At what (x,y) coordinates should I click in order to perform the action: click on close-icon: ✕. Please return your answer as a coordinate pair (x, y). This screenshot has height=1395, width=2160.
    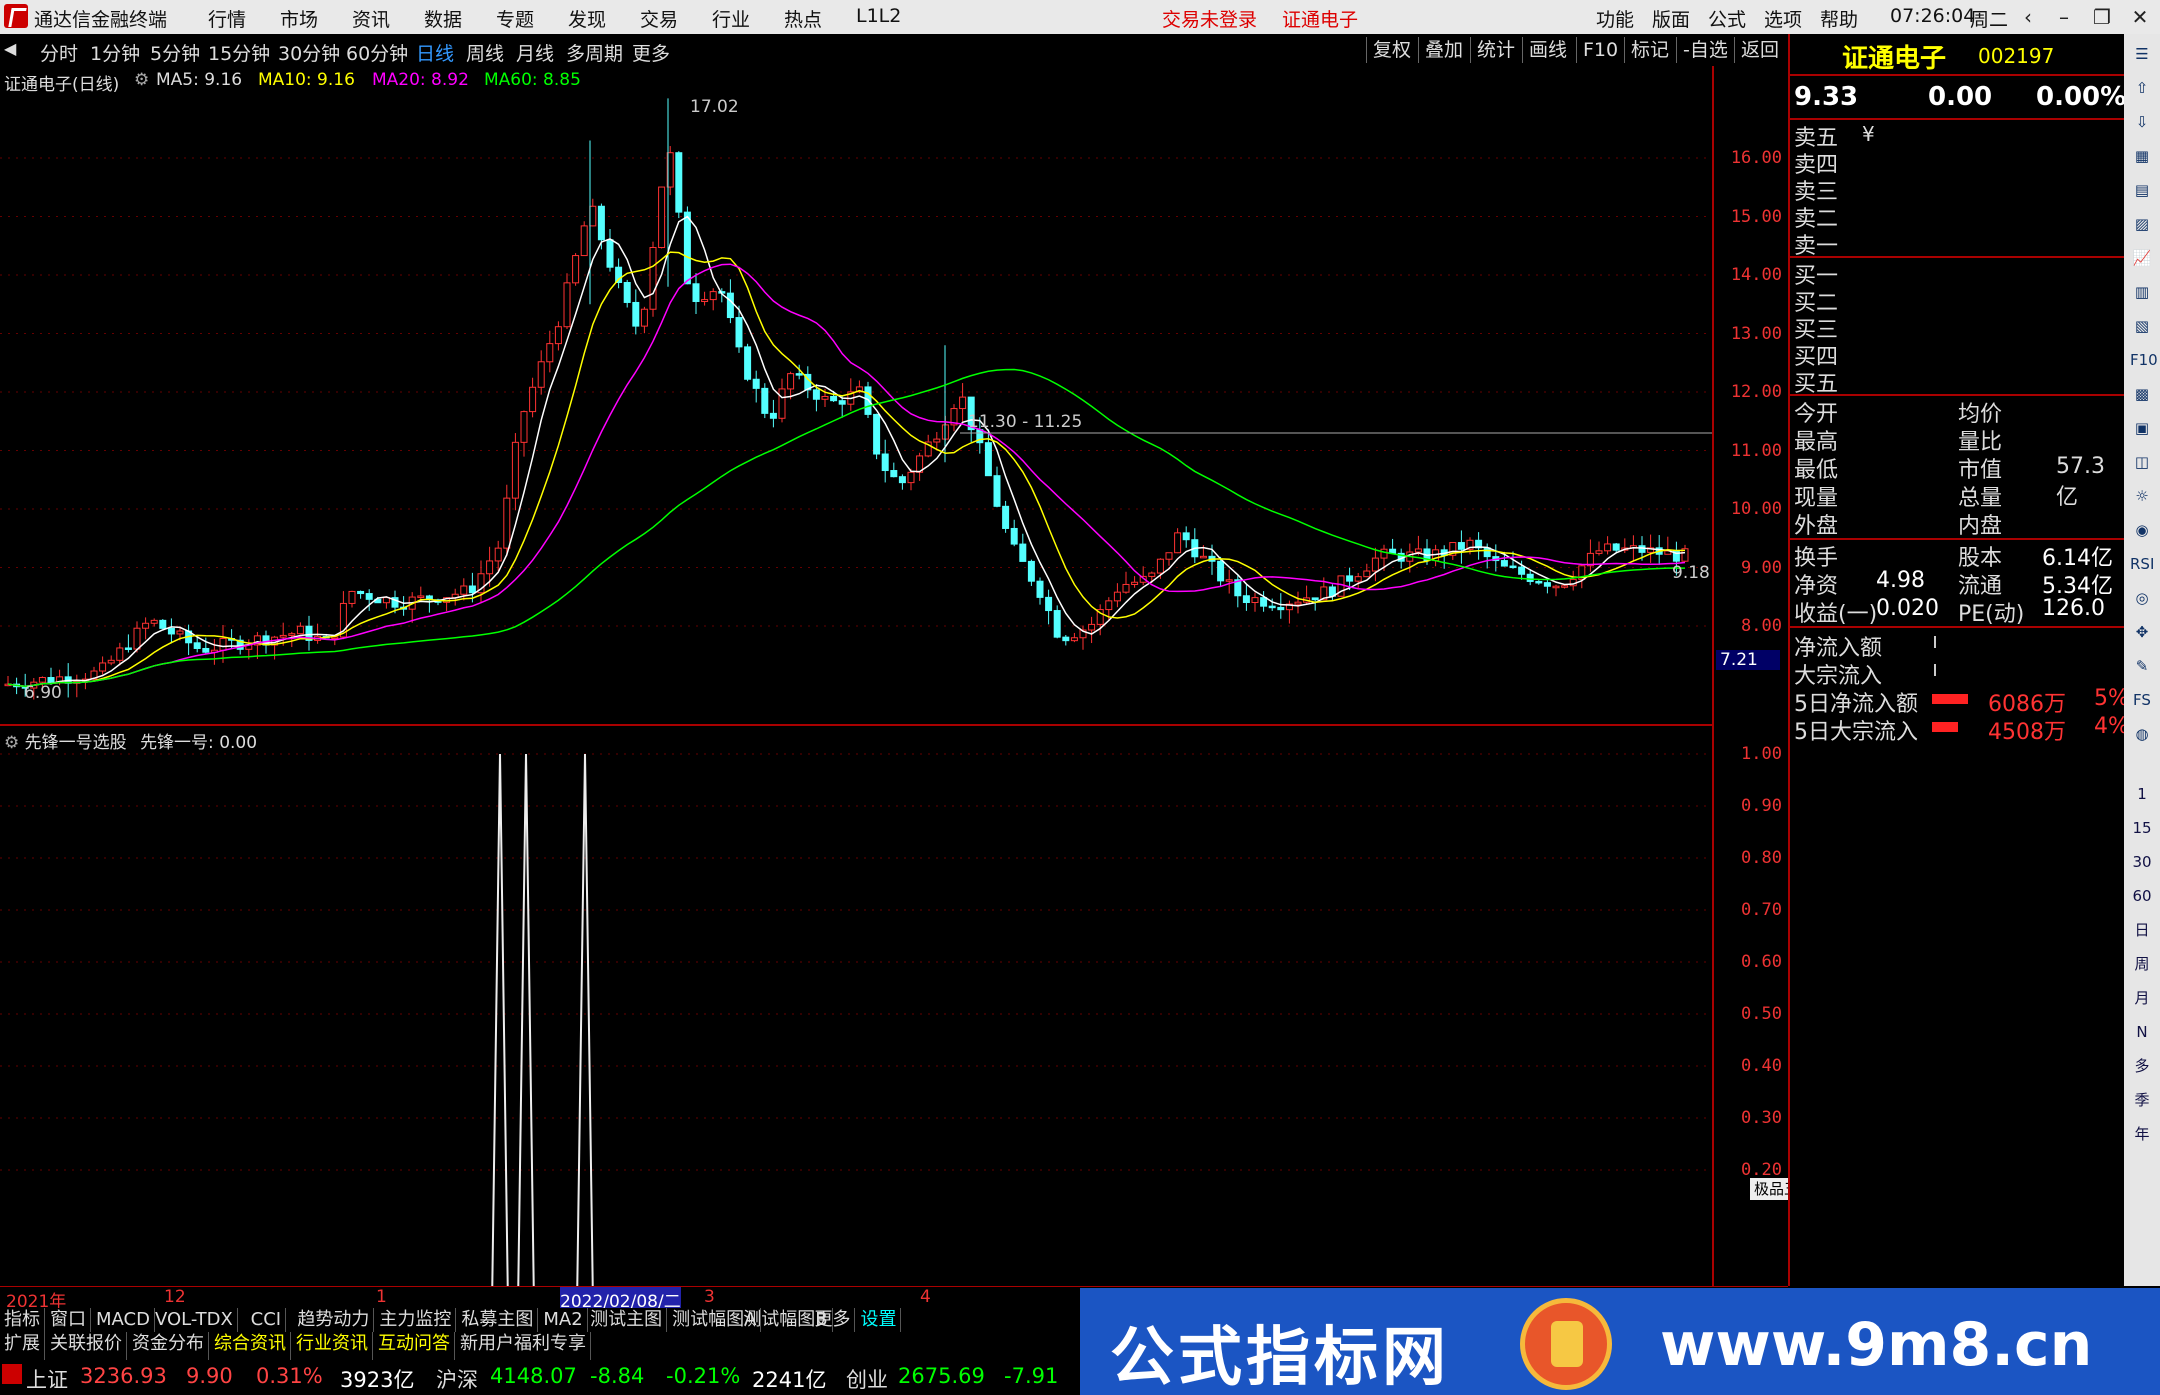
    Looking at the image, I should click on (2140, 17).